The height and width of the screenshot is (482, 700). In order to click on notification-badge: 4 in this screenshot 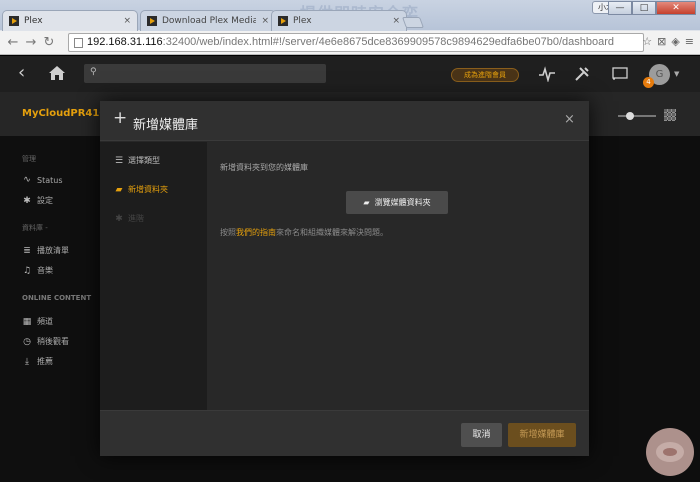, I will do `click(648, 82)`.